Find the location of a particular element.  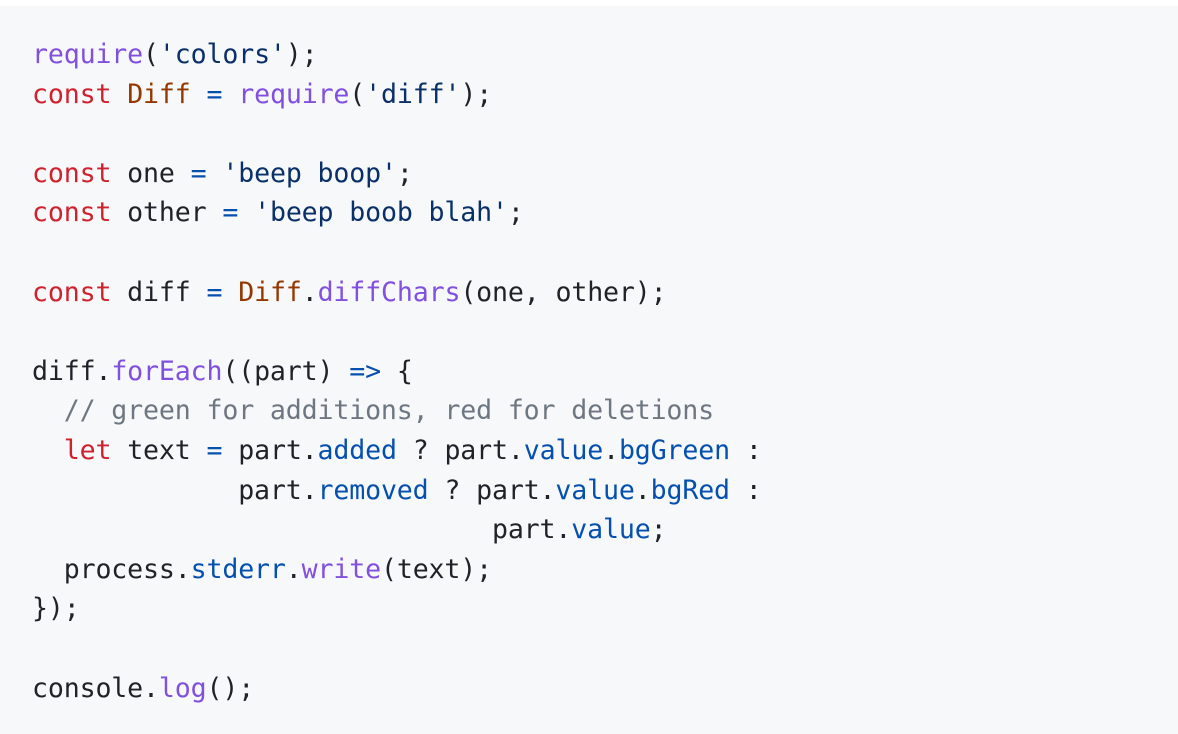

text-token: console. is located at coordinates (95, 688).